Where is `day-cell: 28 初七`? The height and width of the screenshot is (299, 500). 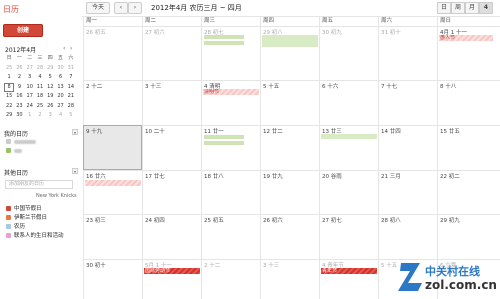 day-cell: 28 初七 is located at coordinates (230, 53).